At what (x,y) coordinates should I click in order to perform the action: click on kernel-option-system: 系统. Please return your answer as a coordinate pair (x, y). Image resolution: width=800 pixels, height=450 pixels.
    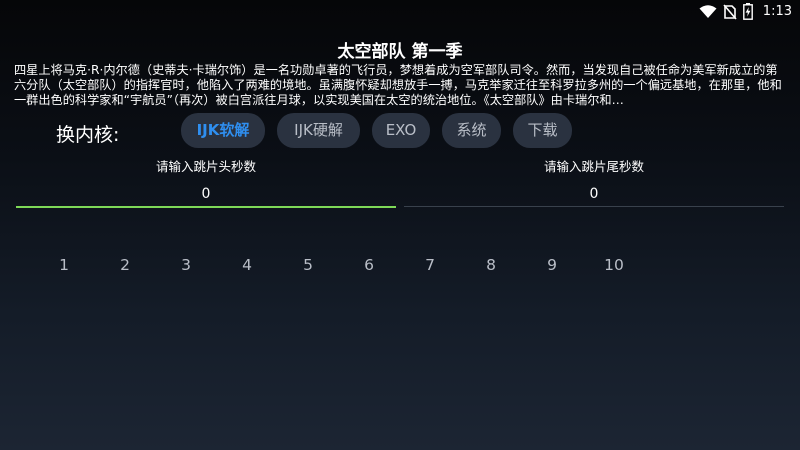
    Looking at the image, I should click on (471, 130).